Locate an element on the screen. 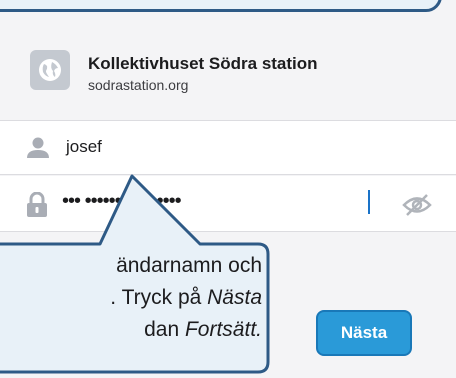 This screenshot has height=378, width=456. callout-line-1: ändarnamn och is located at coordinates (189, 265).